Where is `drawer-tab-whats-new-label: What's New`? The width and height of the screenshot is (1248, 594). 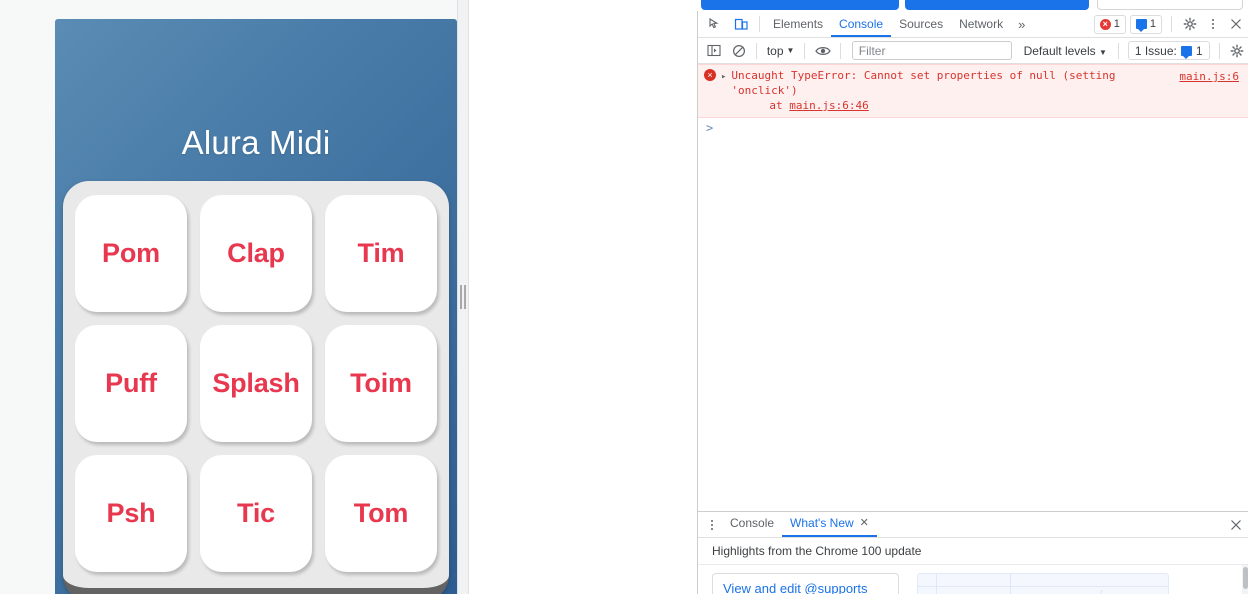
drawer-tab-whats-new-label: What's New is located at coordinates (822, 523).